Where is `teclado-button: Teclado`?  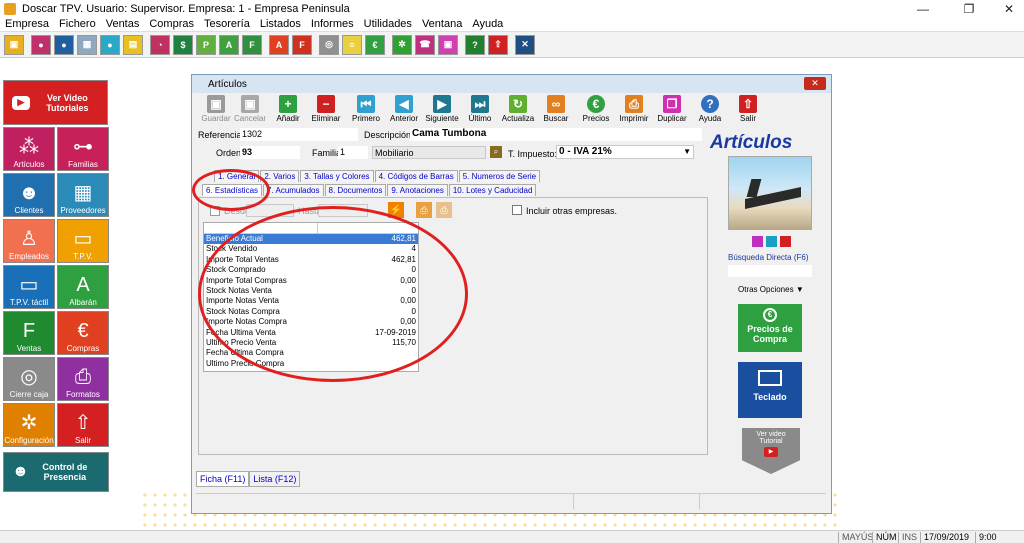
teclado-button: Teclado is located at coordinates (770, 390).